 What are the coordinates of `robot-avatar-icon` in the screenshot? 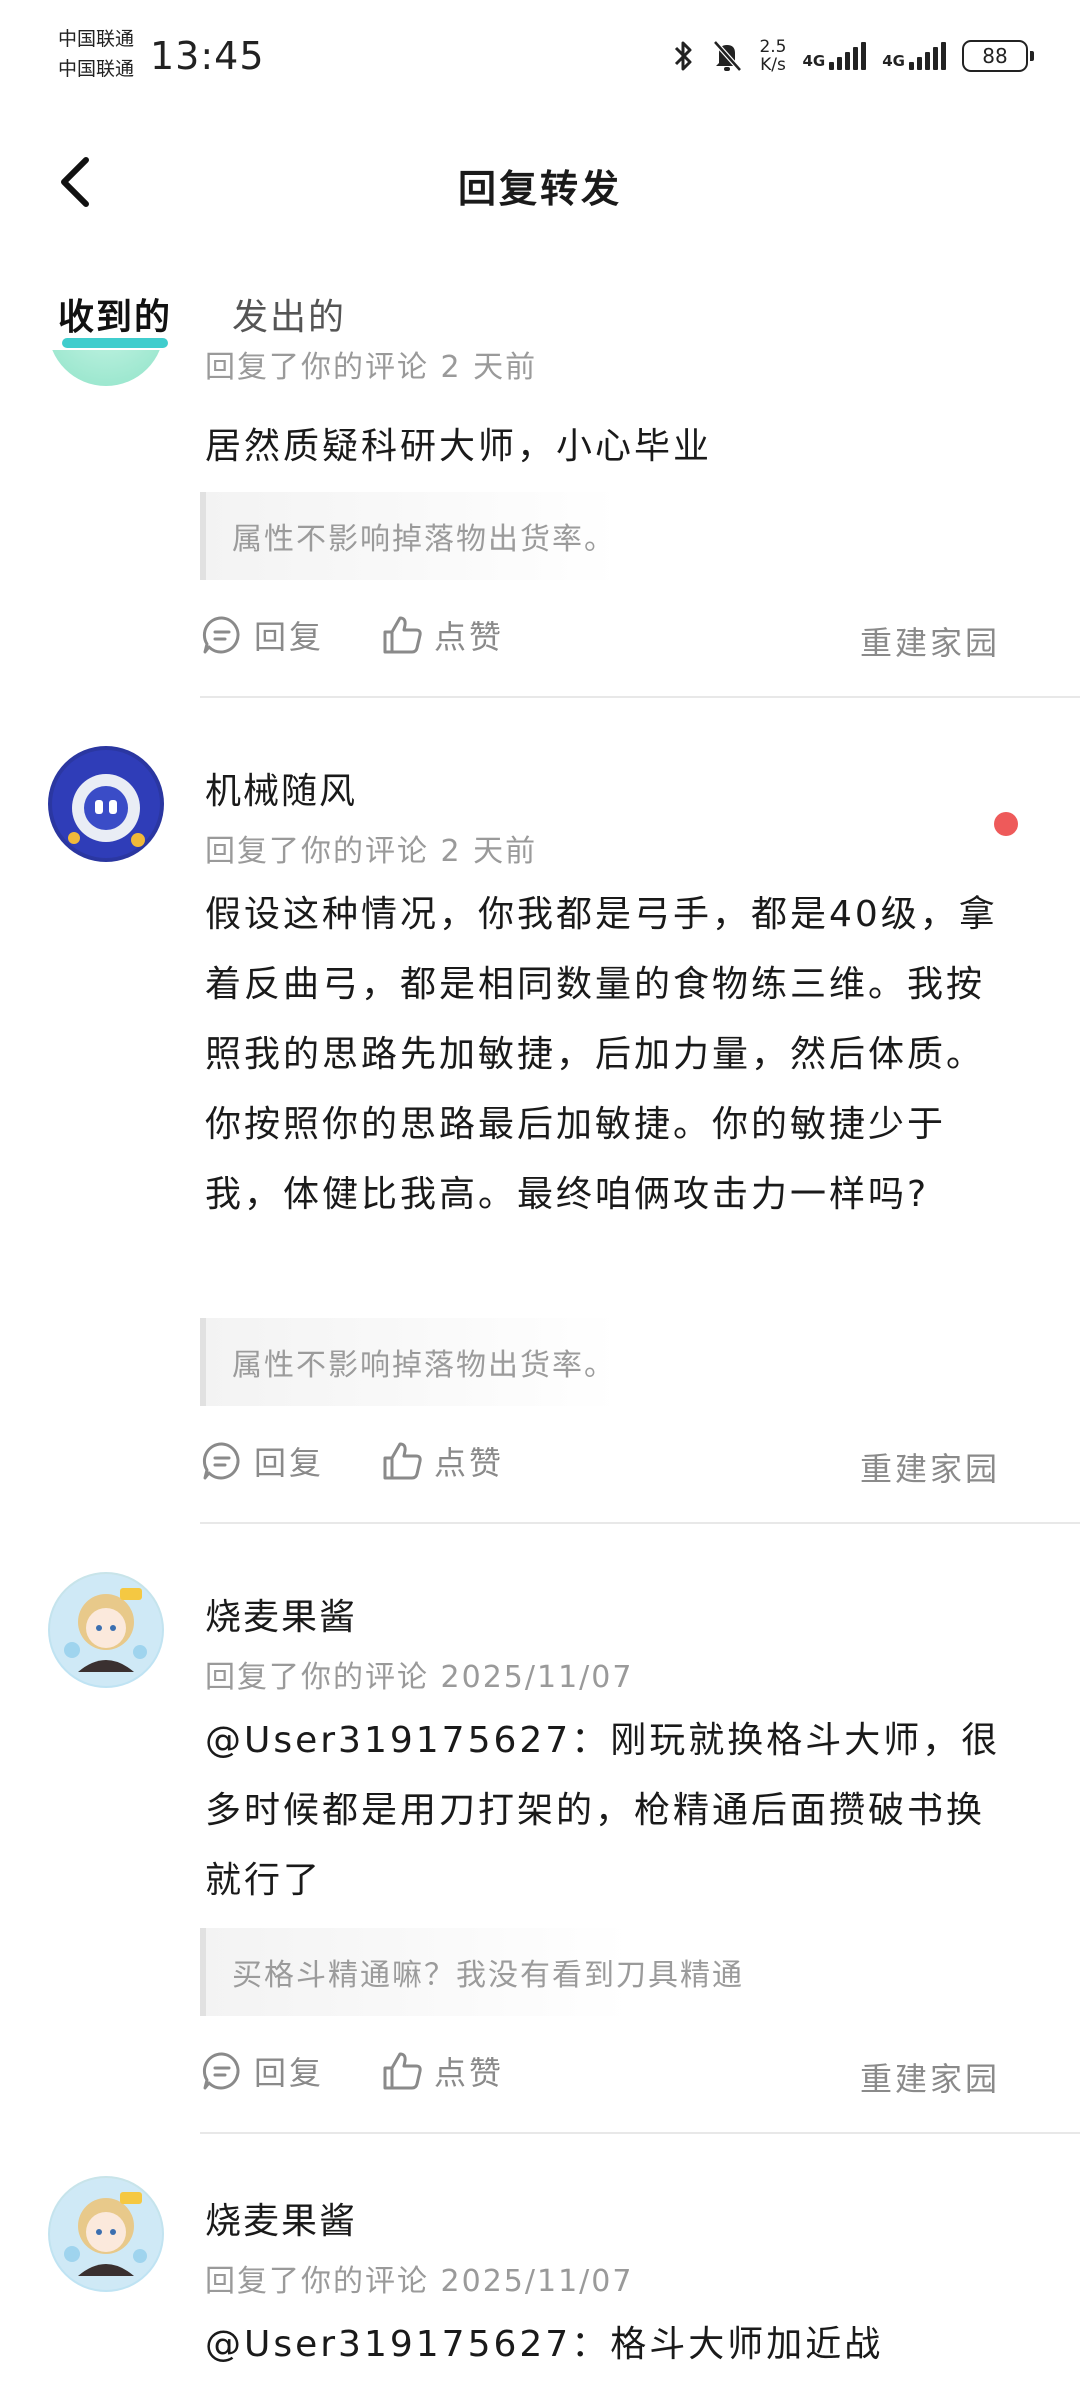 It's located at (106, 804).